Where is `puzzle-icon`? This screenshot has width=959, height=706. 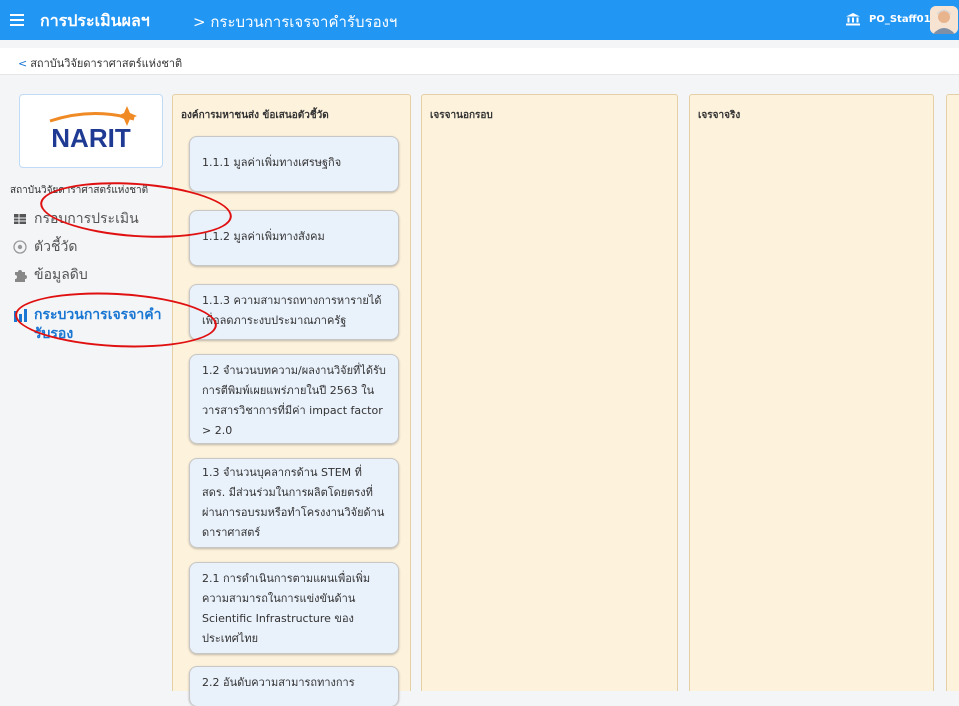 puzzle-icon is located at coordinates (21, 276).